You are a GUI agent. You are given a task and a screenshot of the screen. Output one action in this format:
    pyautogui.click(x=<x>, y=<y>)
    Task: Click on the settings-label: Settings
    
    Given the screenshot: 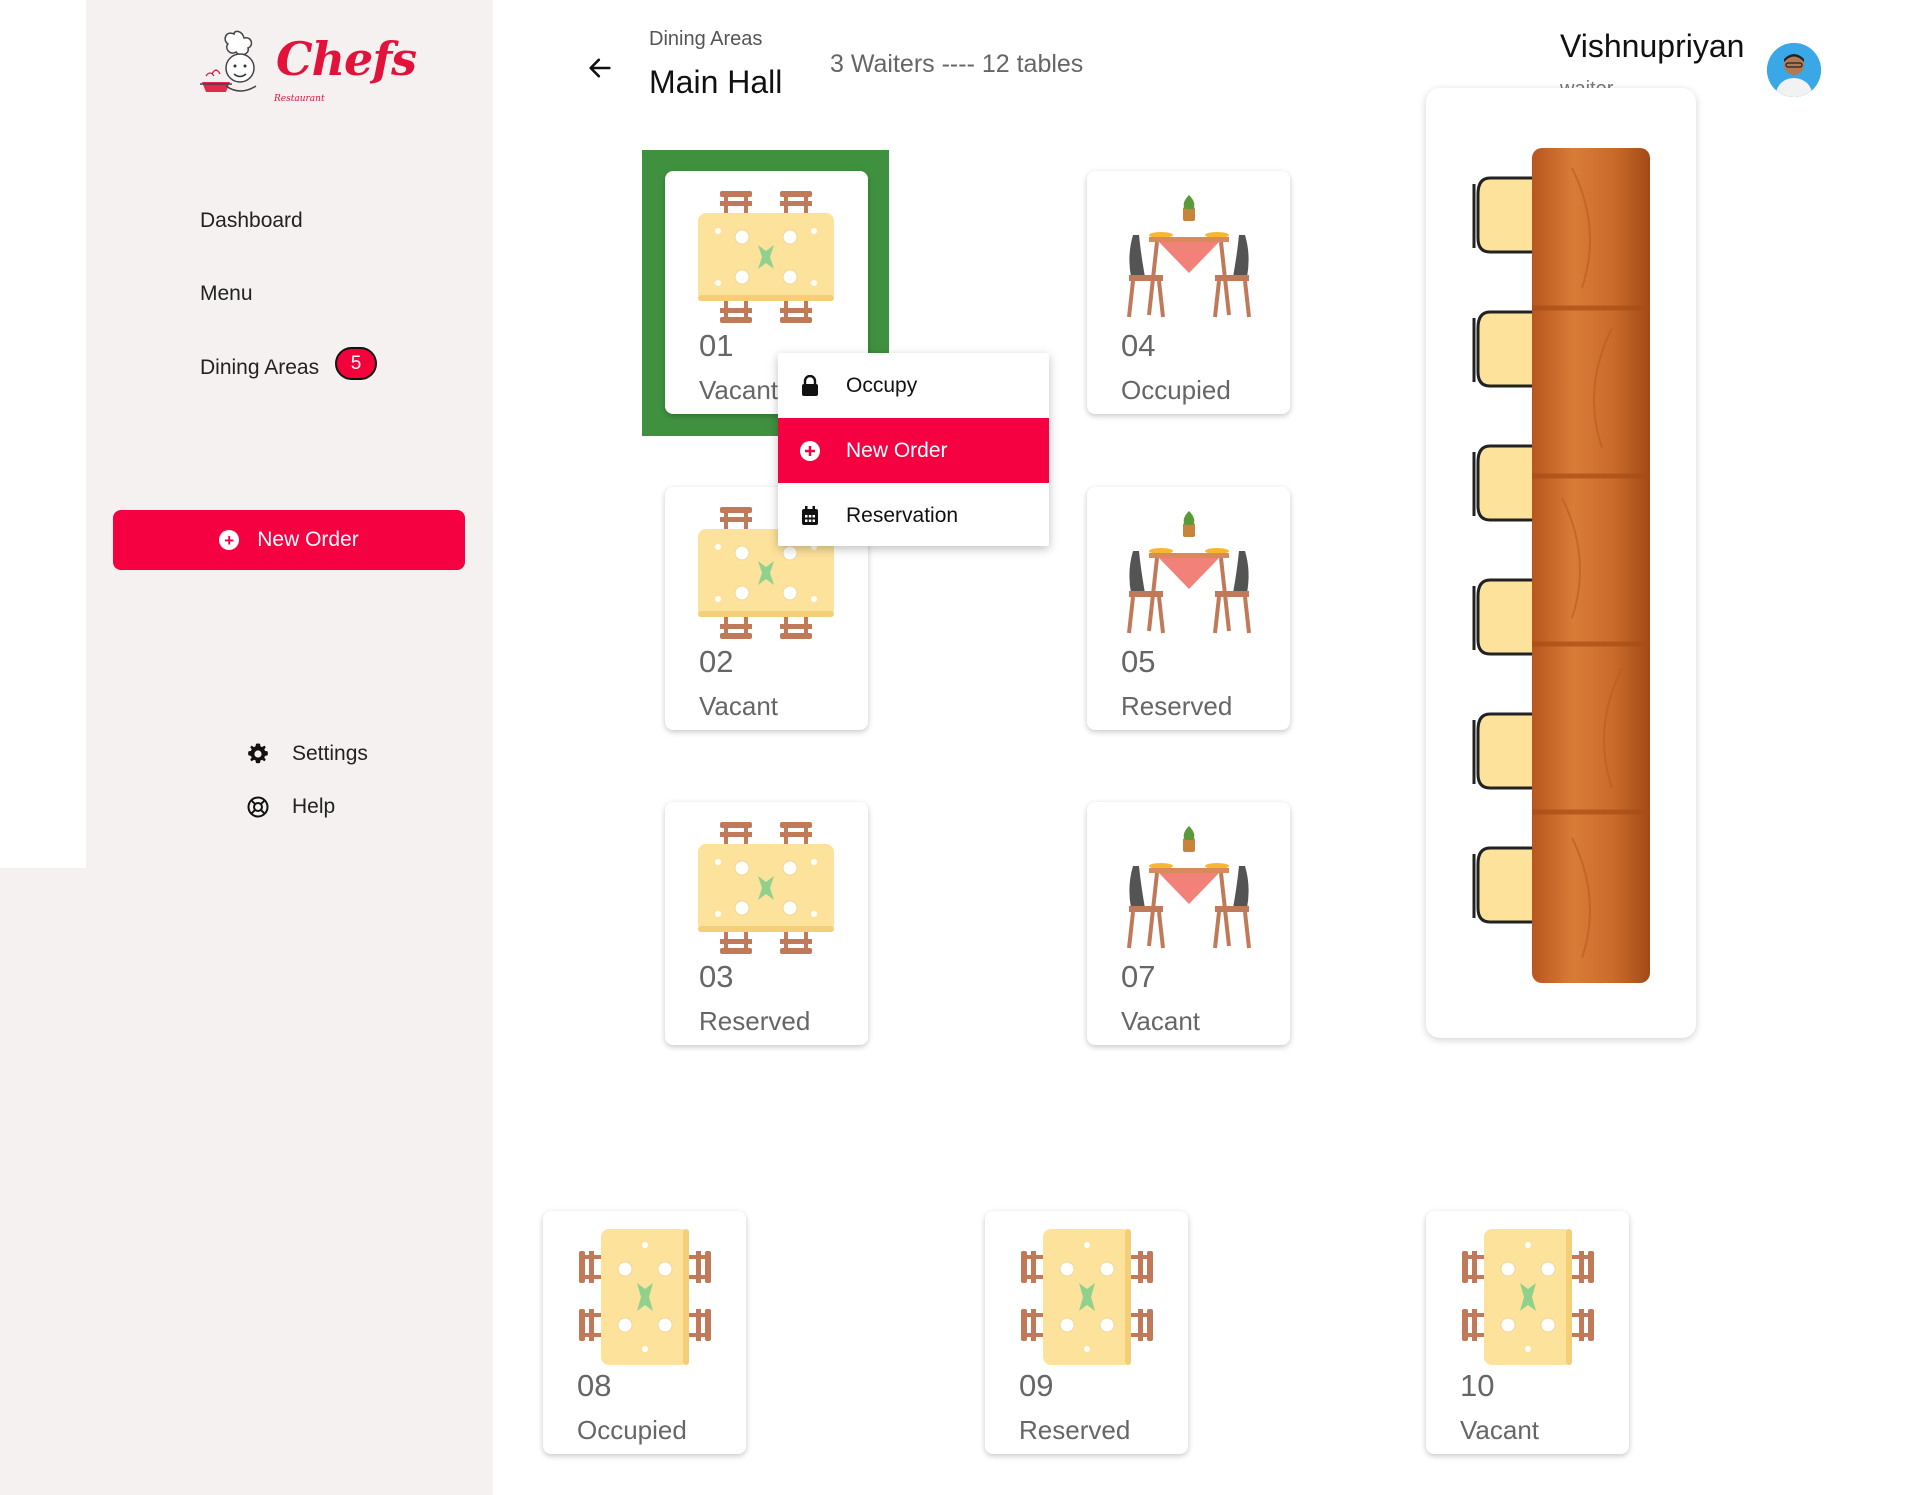 What is the action you would take?
    pyautogui.click(x=330, y=753)
    